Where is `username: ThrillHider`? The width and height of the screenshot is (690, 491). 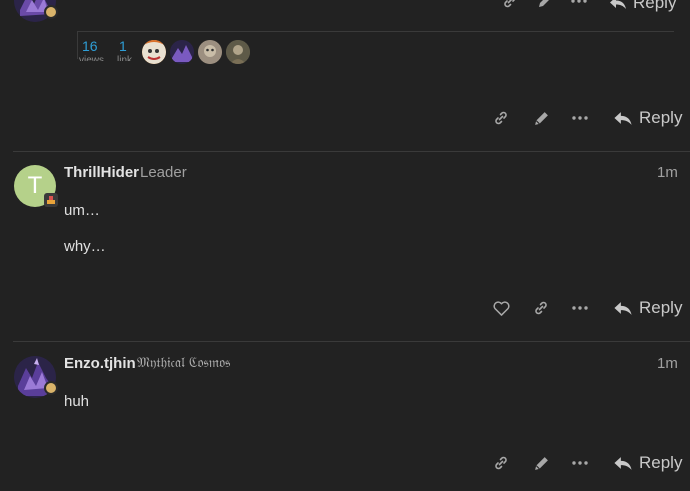 username: ThrillHider is located at coordinates (101, 172).